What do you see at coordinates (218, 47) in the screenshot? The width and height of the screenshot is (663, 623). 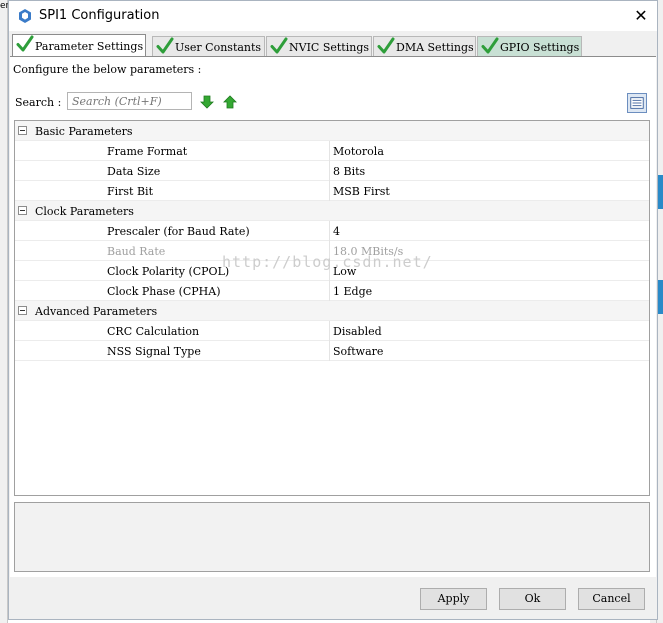 I see `tab-label: User Constants` at bounding box center [218, 47].